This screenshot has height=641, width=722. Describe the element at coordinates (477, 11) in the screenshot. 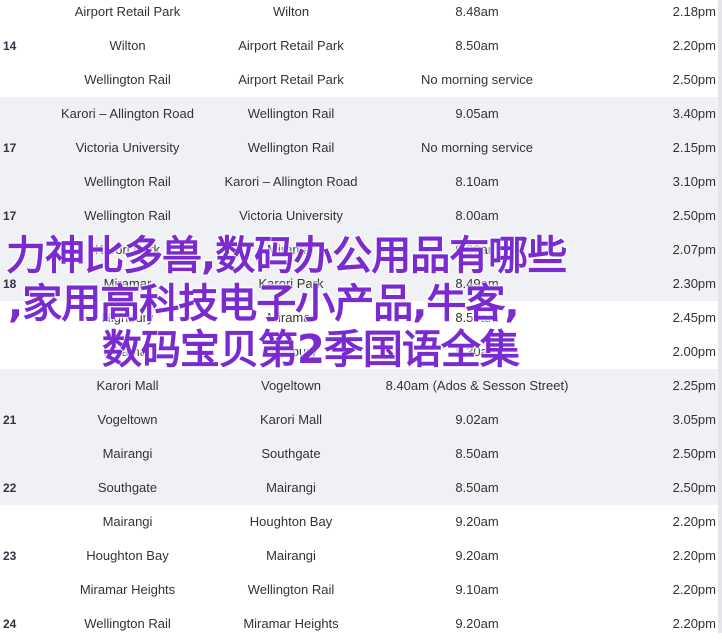

I see `departure-time: 8.48am` at that location.